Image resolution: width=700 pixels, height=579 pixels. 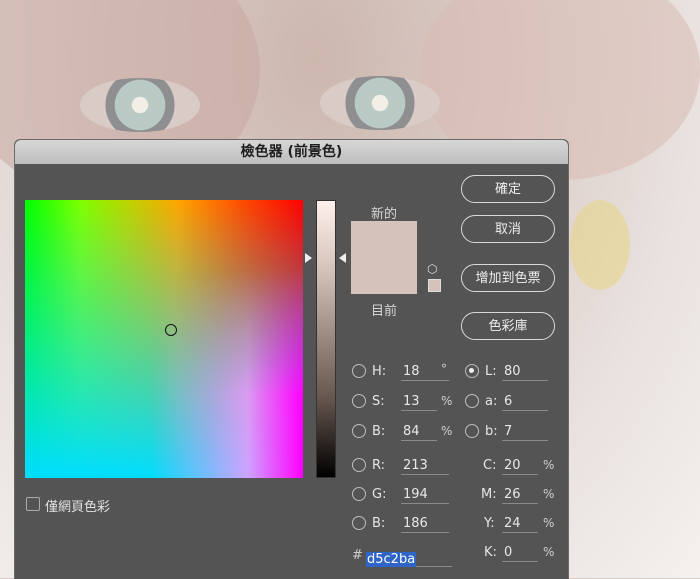 I want to click on g-label: G:, so click(x=379, y=494).